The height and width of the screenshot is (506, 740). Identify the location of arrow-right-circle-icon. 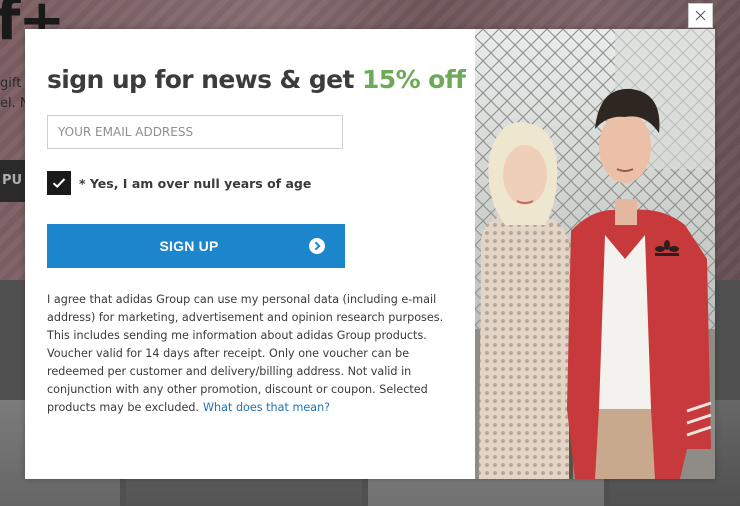
(317, 246).